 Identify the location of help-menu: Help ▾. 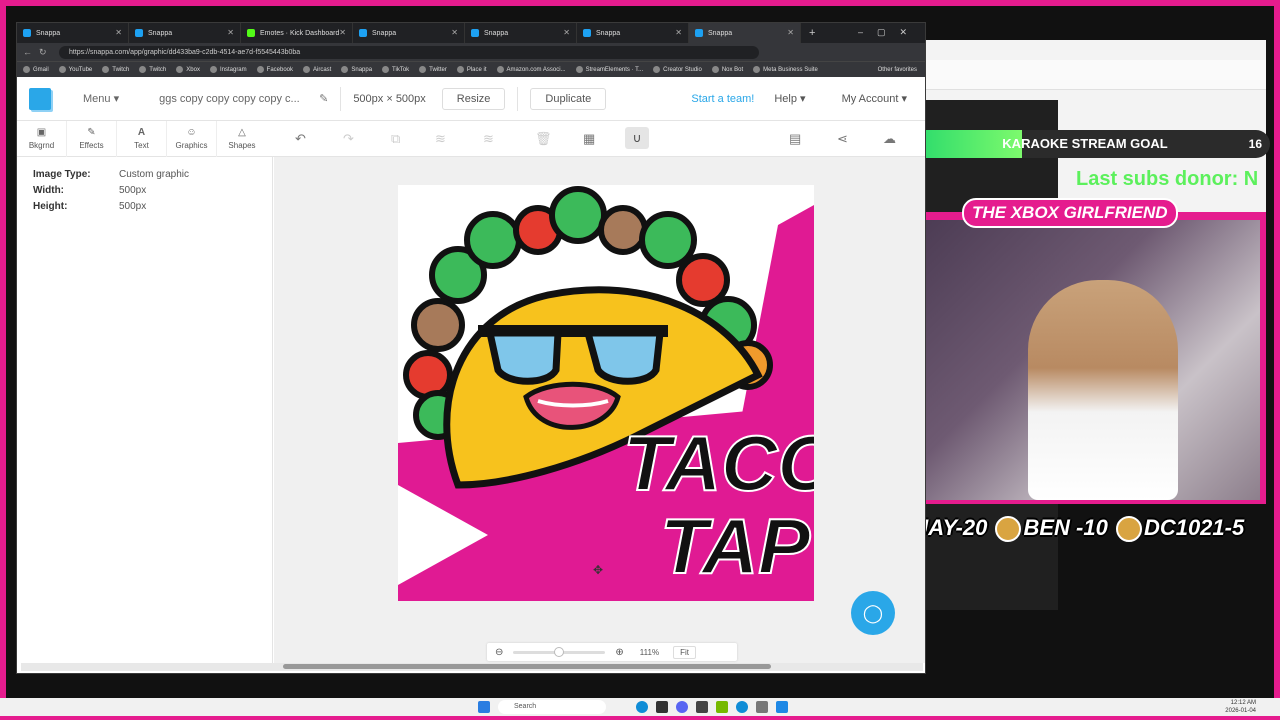
(789, 98).